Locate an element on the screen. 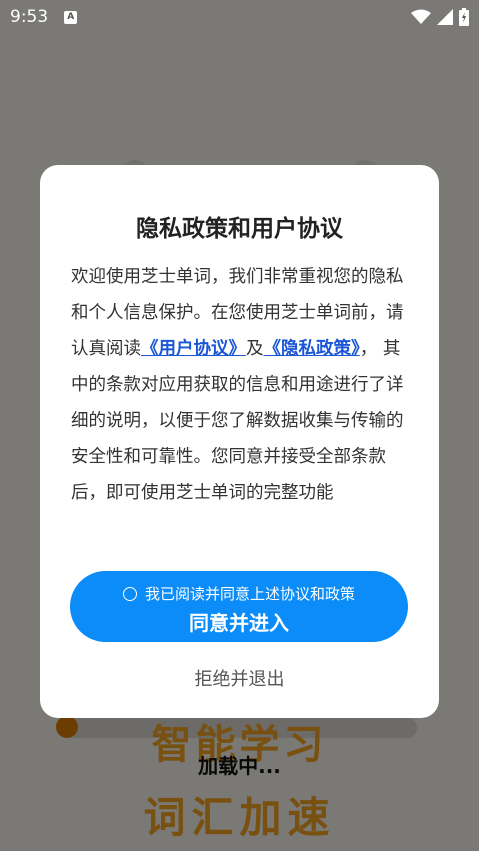 Image resolution: width=479 pixels, height=851 pixels. radio-unchecked-icon is located at coordinates (129, 593).